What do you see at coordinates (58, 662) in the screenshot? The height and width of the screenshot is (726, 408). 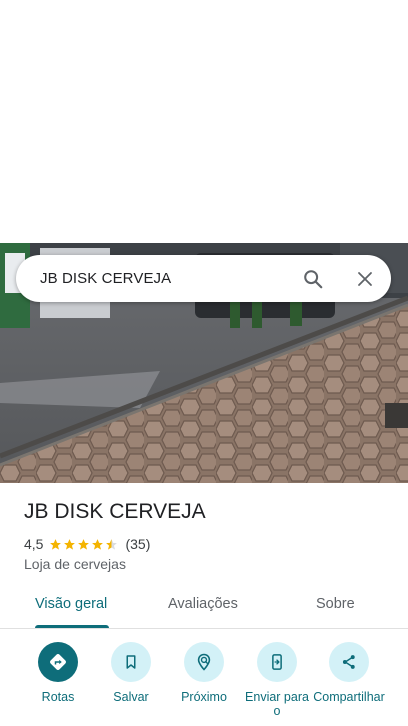 I see `directions-icon` at bounding box center [58, 662].